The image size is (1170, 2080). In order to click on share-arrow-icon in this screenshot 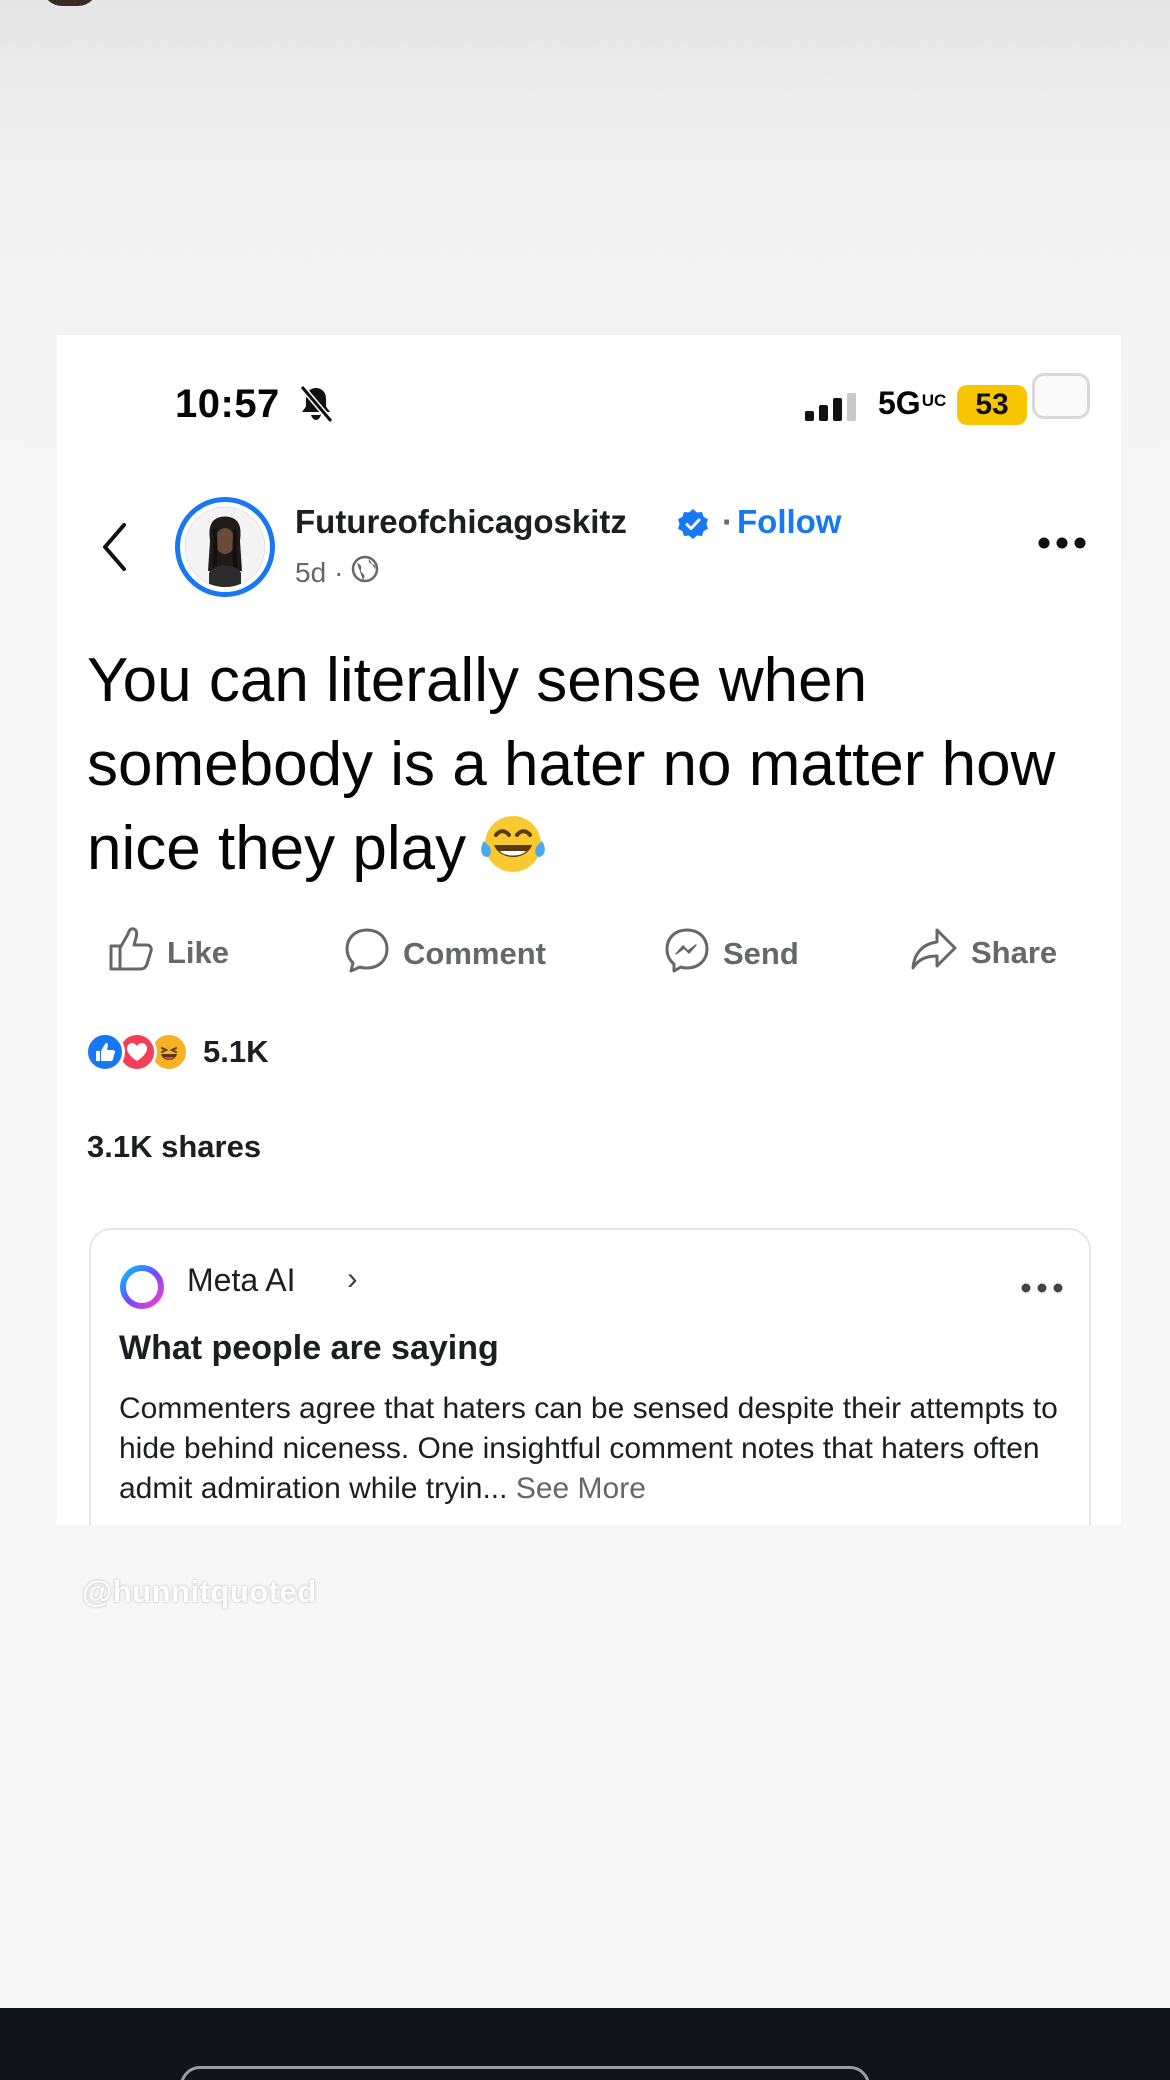, I will do `click(934, 953)`.